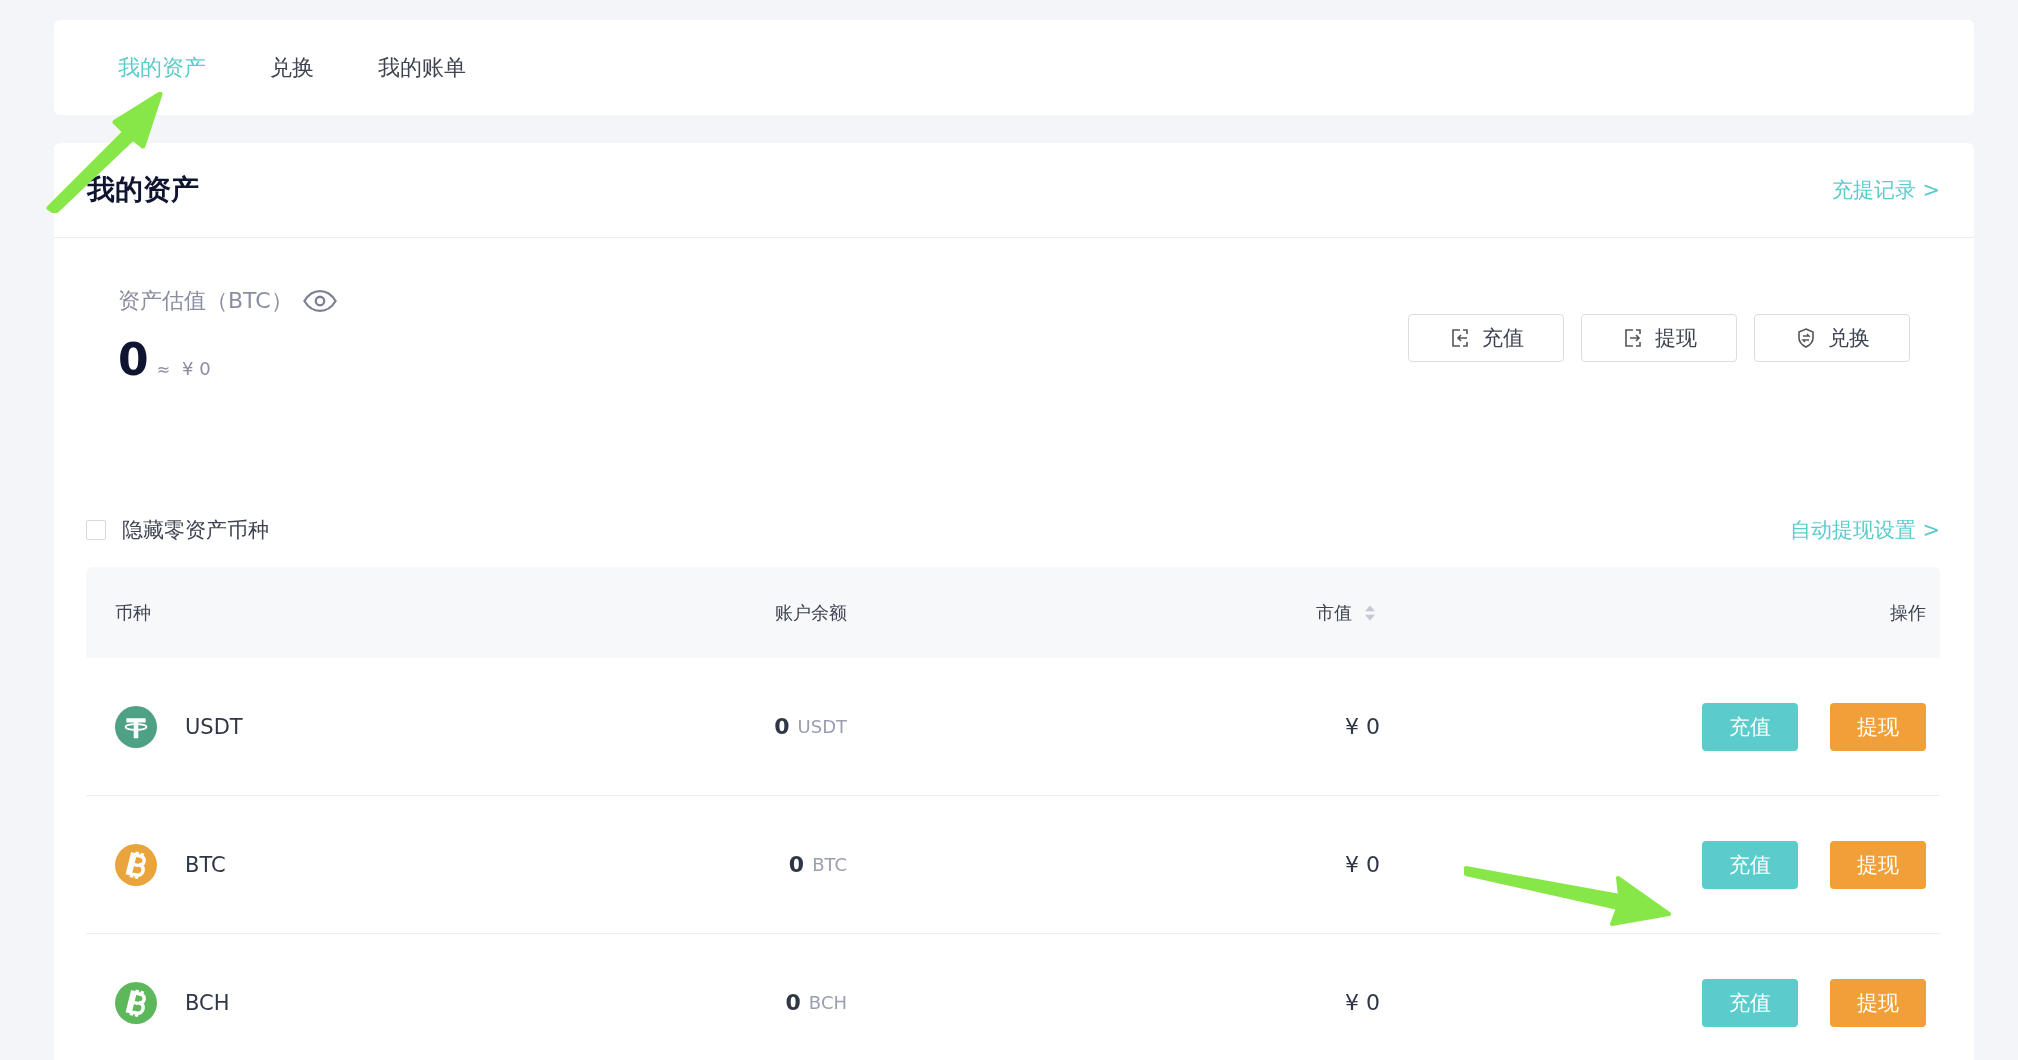 The width and height of the screenshot is (2018, 1060). What do you see at coordinates (1908, 612) in the screenshot?
I see `column-header: 操作` at bounding box center [1908, 612].